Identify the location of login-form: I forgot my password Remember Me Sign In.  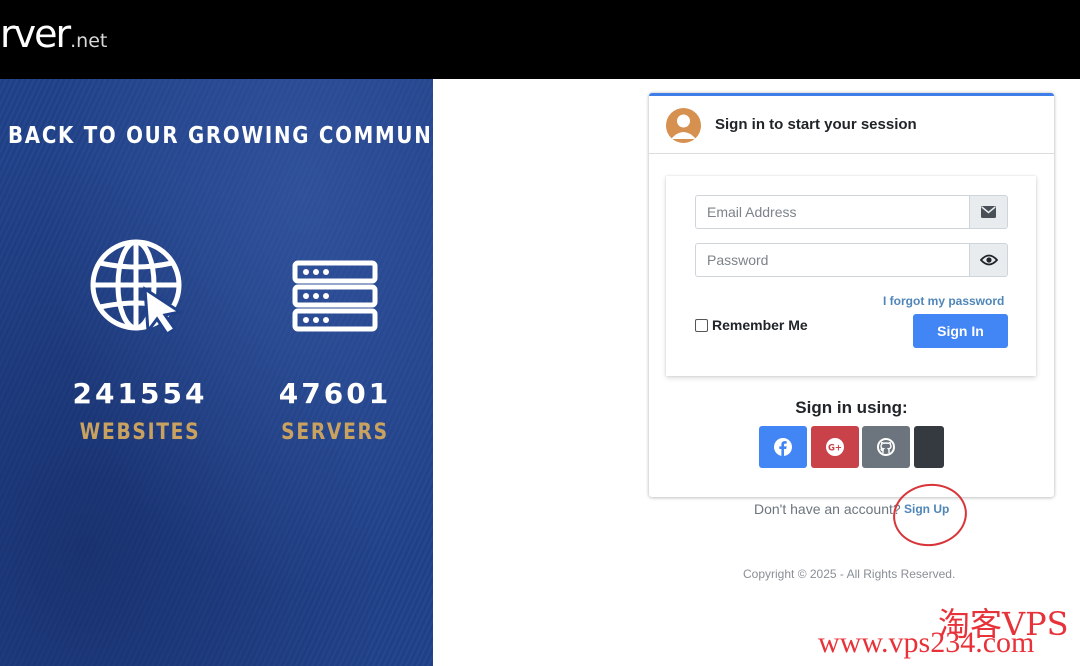
(851, 276).